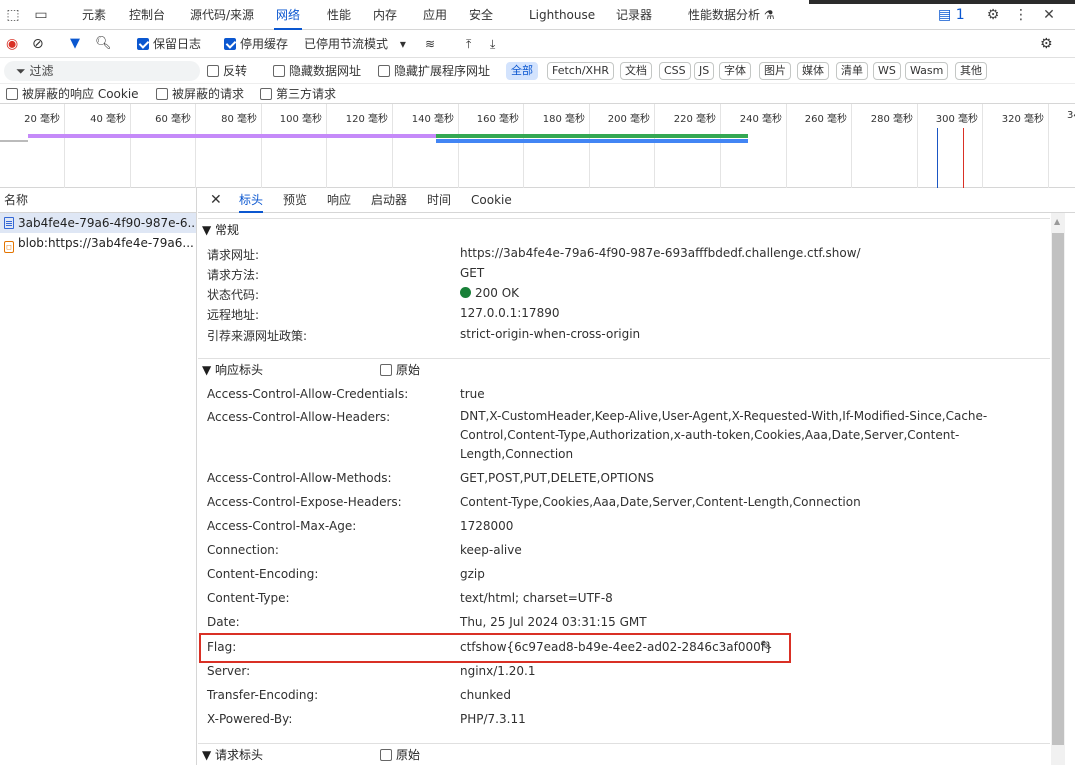 The height and width of the screenshot is (766, 1075). I want to click on header-key: Access-Control-Allow-Headers:, so click(299, 417).